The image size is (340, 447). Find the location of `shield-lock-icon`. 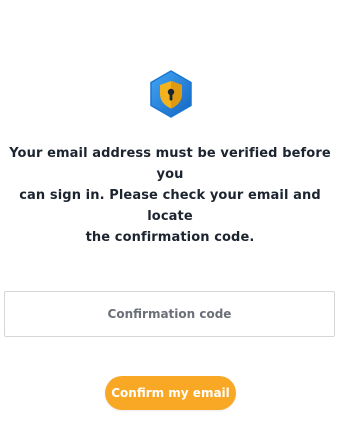

shield-lock-icon is located at coordinates (171, 94).